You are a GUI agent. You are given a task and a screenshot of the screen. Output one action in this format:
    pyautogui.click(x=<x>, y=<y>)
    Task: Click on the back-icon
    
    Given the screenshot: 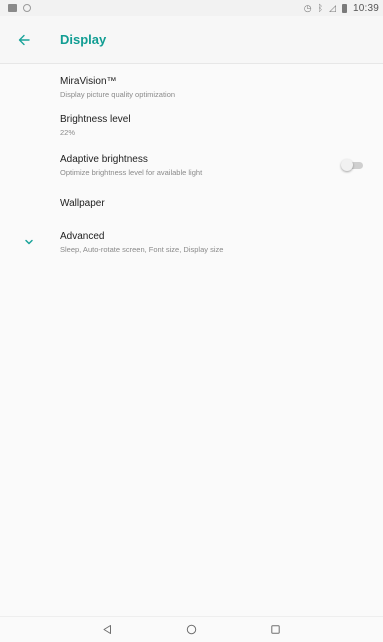 What is the action you would take?
    pyautogui.click(x=107, y=629)
    